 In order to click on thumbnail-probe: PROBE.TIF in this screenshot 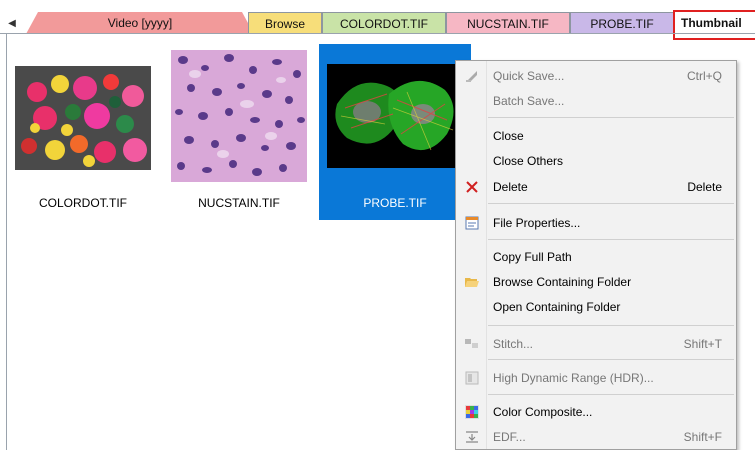, I will do `click(395, 132)`.